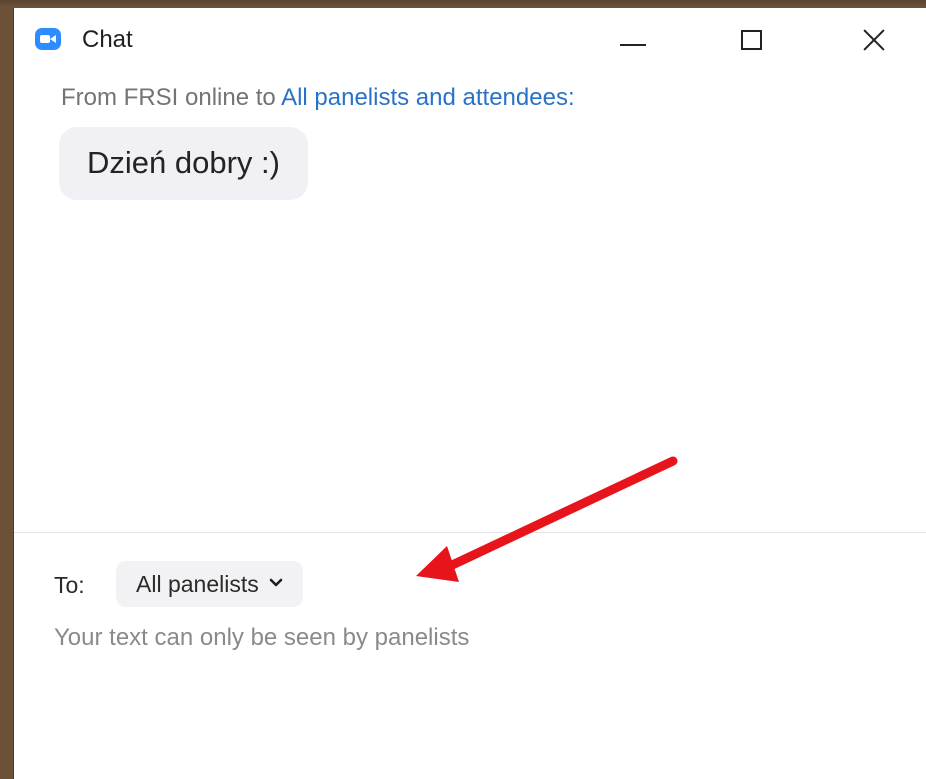 The height and width of the screenshot is (779, 926). Describe the element at coordinates (183, 163) in the screenshot. I see `message-bubble: Dzień dobry :)` at that location.